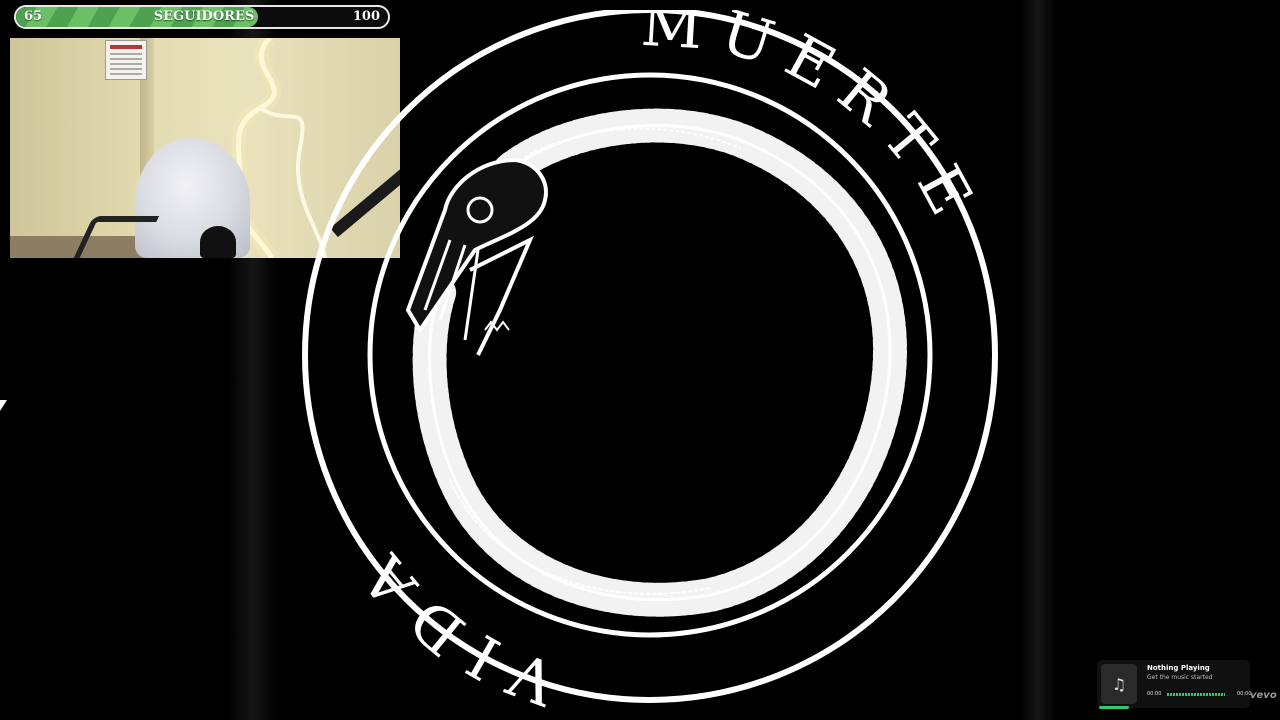  I want to click on vevo-watermark: vevo, so click(1263, 695).